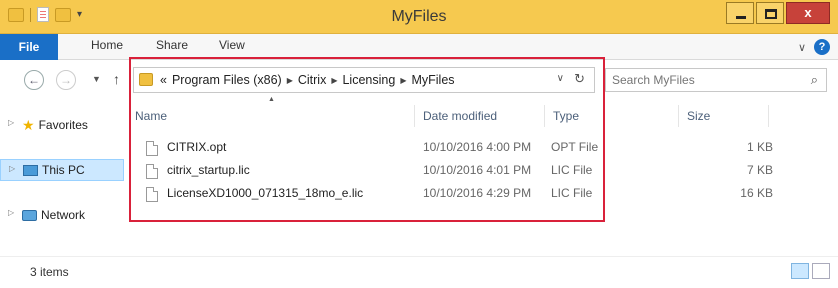 This screenshot has height=288, width=838. Describe the element at coordinates (701, 80) in the screenshot. I see `search-input` at that location.